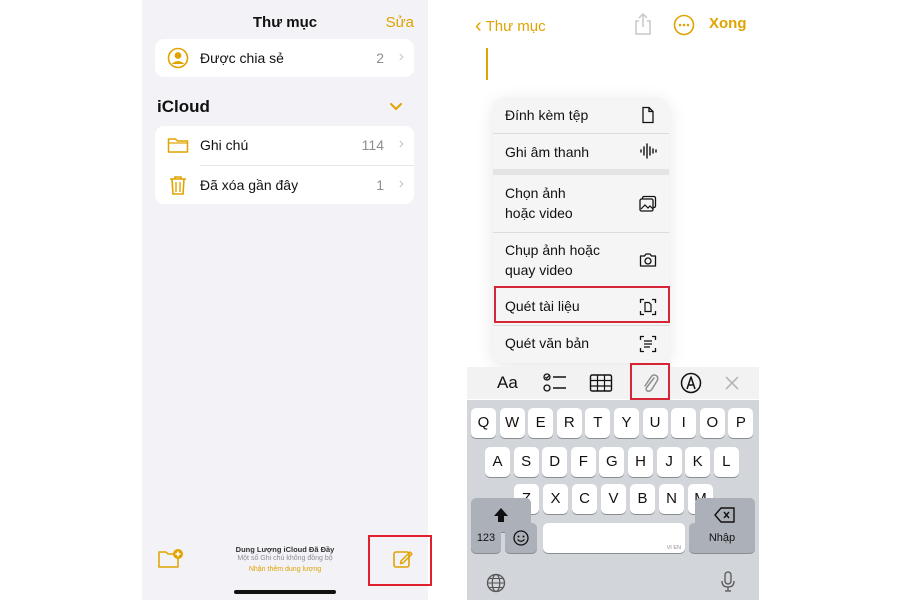 This screenshot has width=900, height=600. I want to click on key-n: N, so click(671, 499).